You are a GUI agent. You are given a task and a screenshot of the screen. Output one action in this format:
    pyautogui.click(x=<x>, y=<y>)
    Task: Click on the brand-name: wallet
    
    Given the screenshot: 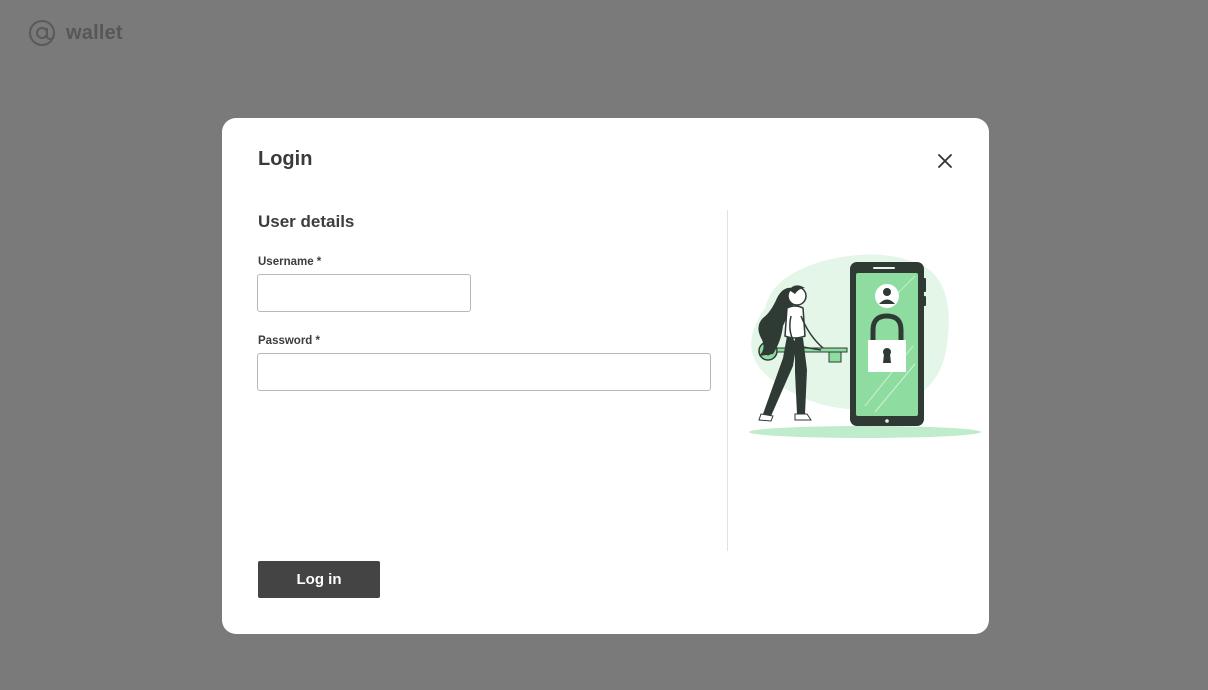 What is the action you would take?
    pyautogui.click(x=94, y=32)
    